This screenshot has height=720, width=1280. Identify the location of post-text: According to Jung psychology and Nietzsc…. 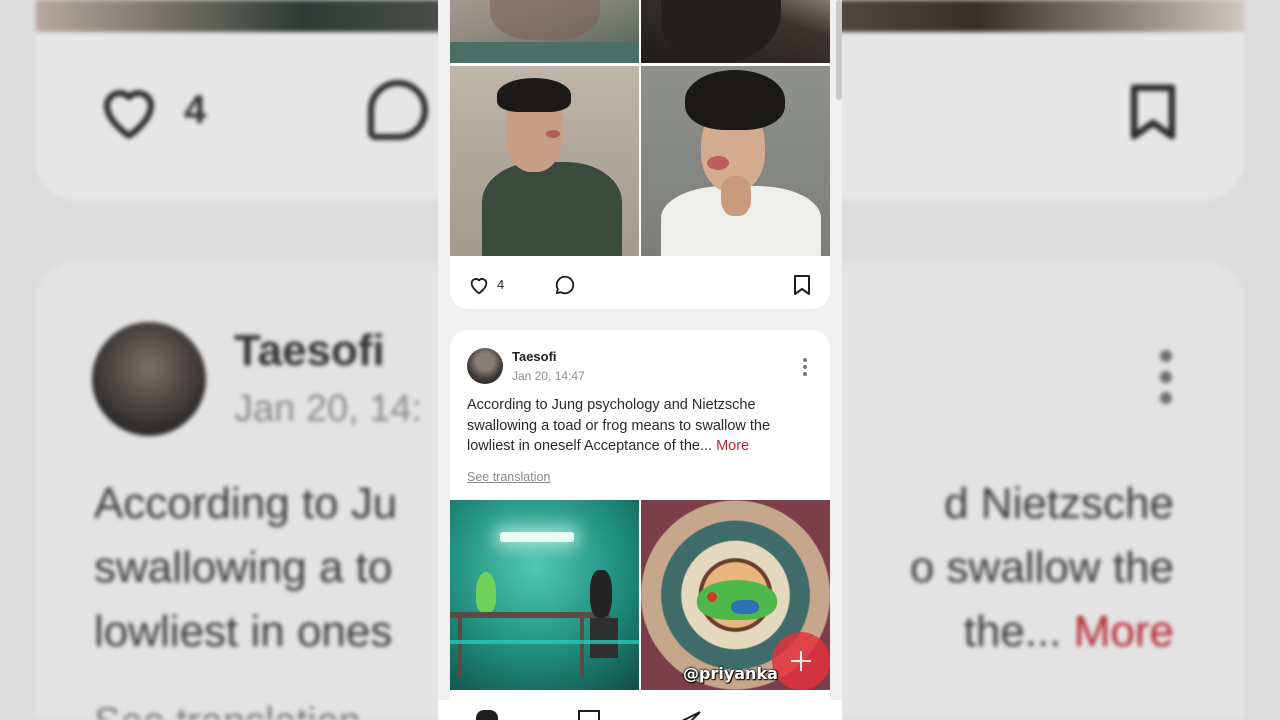
(642, 426).